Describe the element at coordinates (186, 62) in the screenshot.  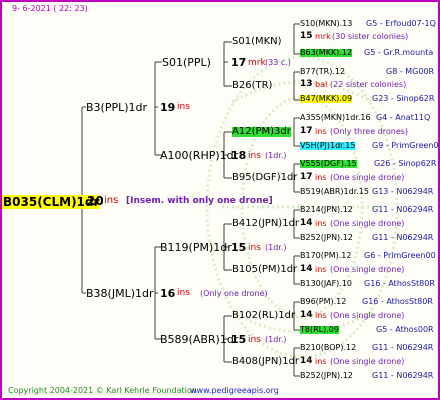
I see `gen2-queen: S01(PPL)` at that location.